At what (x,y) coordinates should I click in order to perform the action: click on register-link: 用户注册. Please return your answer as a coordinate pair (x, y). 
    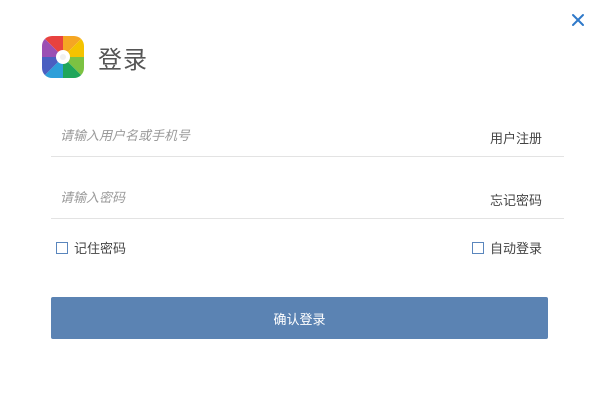
    Looking at the image, I should click on (516, 137).